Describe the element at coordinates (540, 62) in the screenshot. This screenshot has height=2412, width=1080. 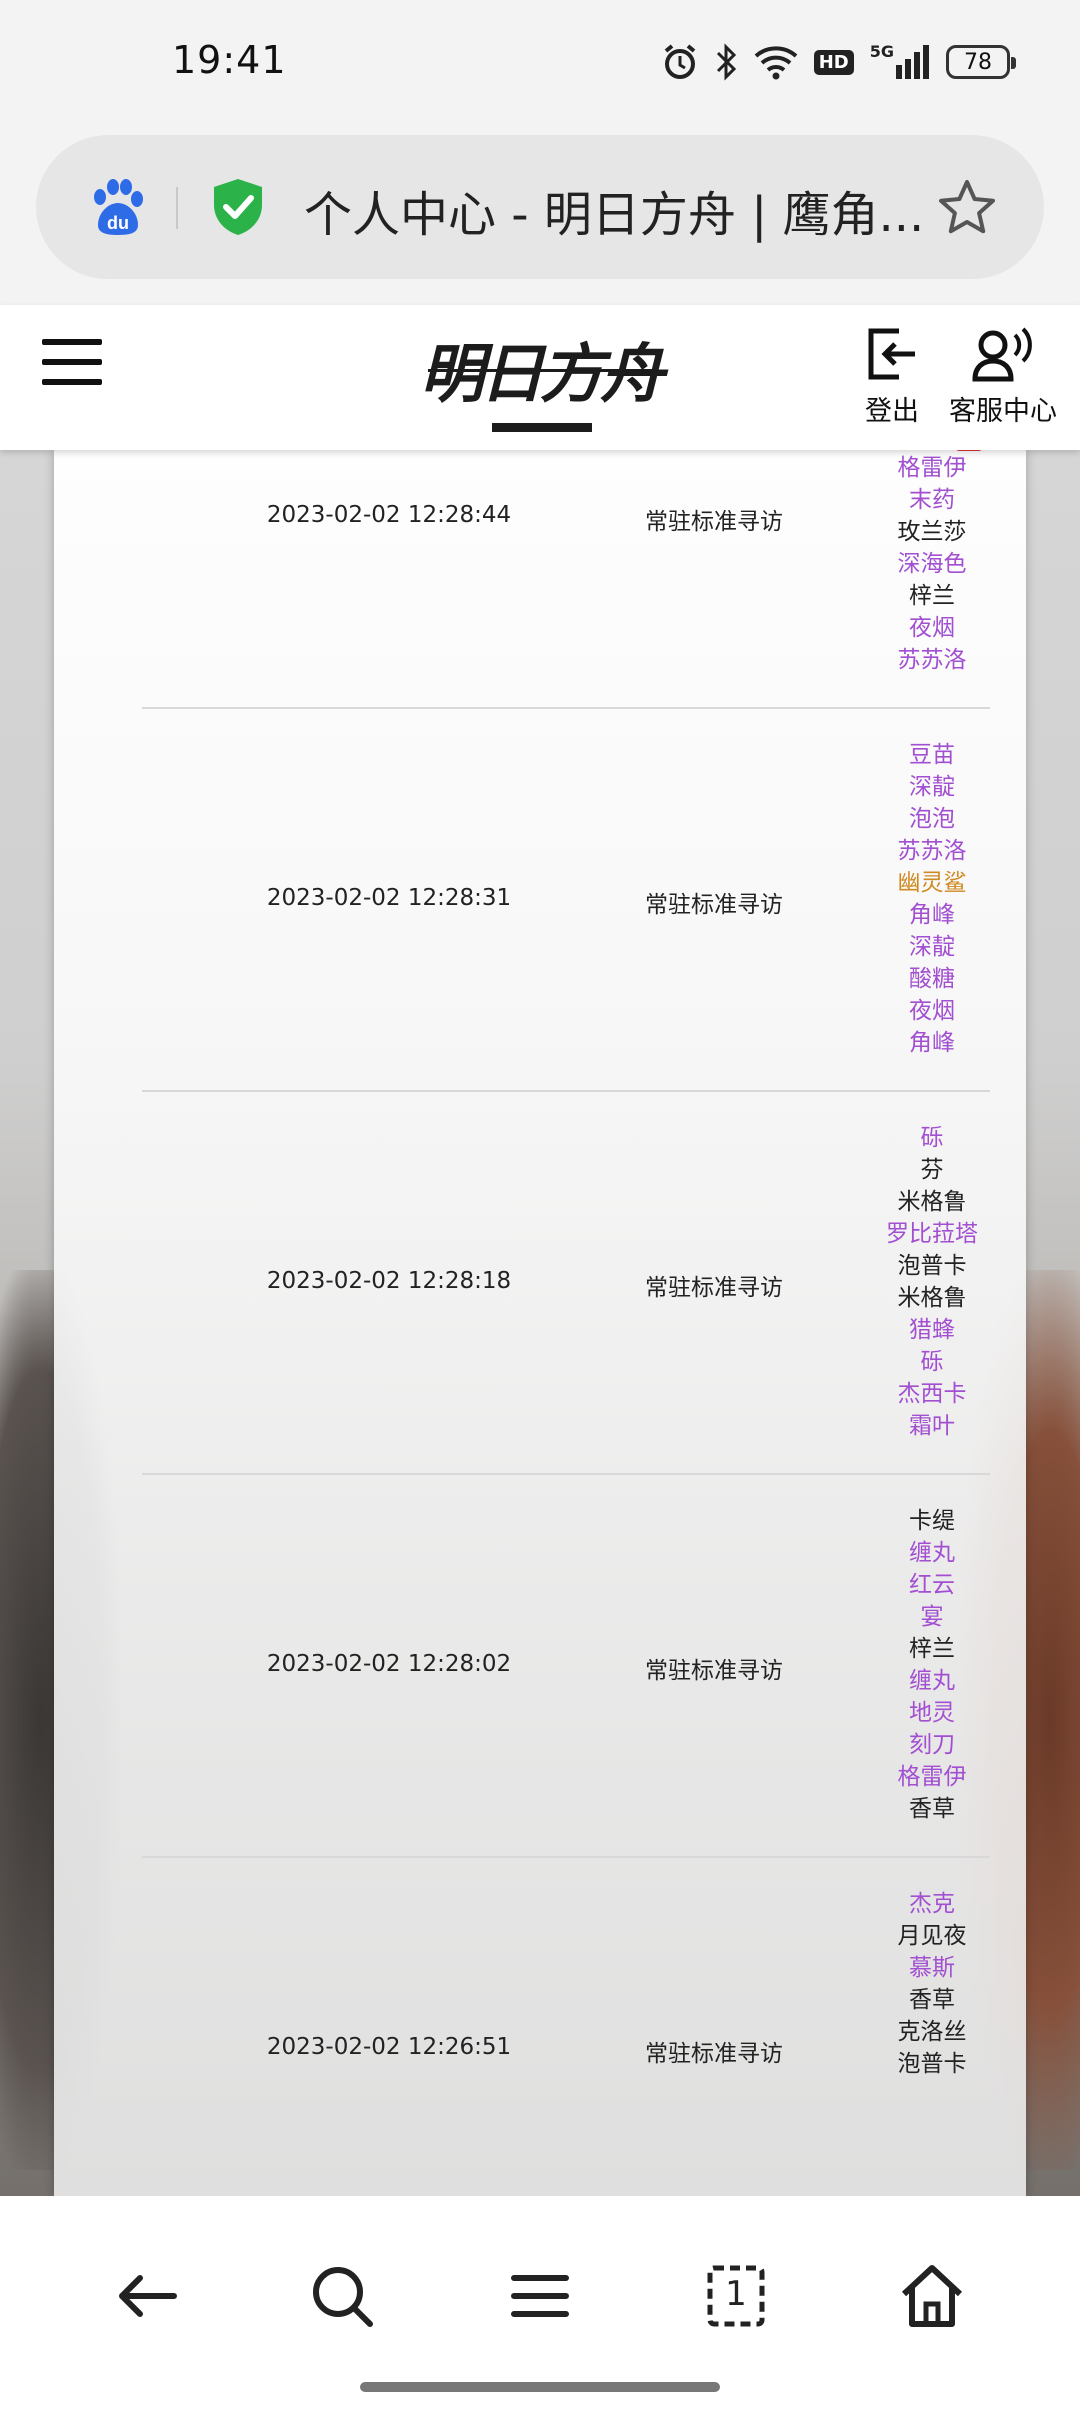
I see `status-bar: 19:41 HD 5G 78` at that location.